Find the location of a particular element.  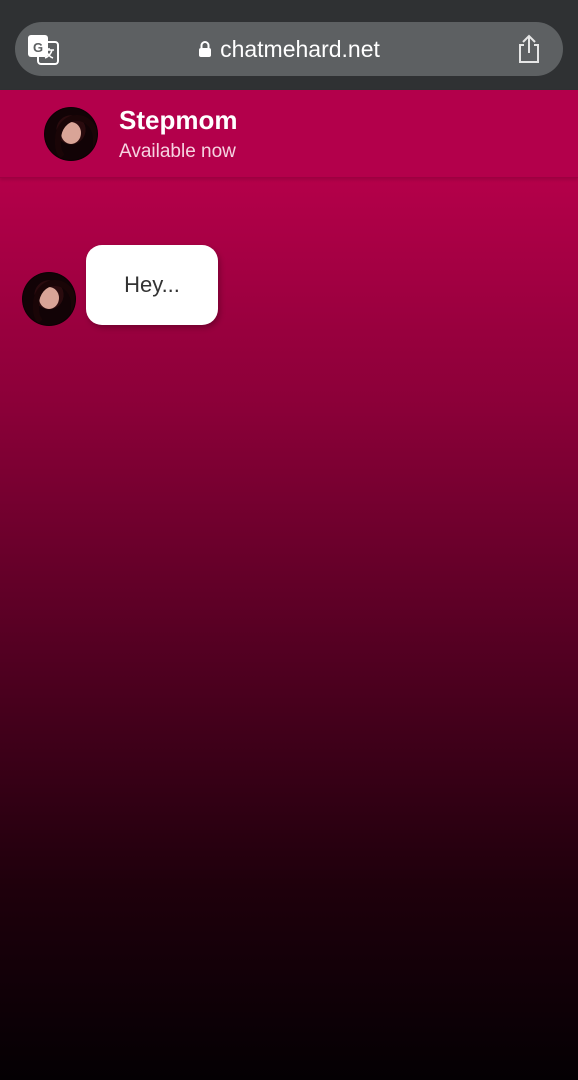

share-icon is located at coordinates (529, 49).